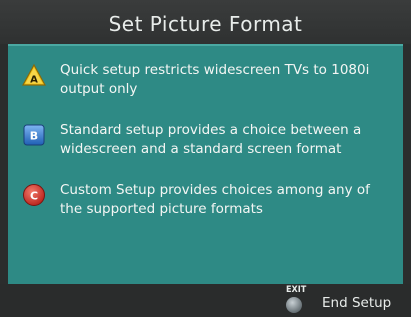 The image size is (411, 317). What do you see at coordinates (296, 290) in the screenshot?
I see `exit-label: EXIT` at bounding box center [296, 290].